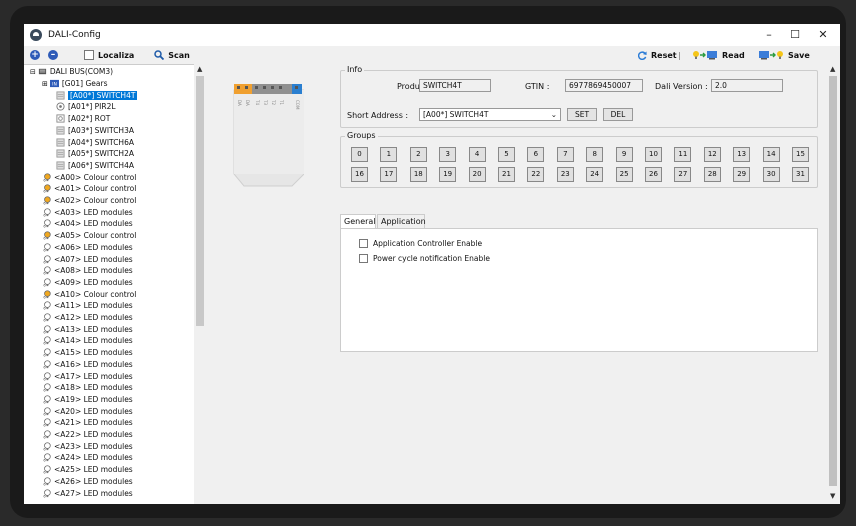  Describe the element at coordinates (653, 154) in the screenshot. I see `group-button: 10` at that location.